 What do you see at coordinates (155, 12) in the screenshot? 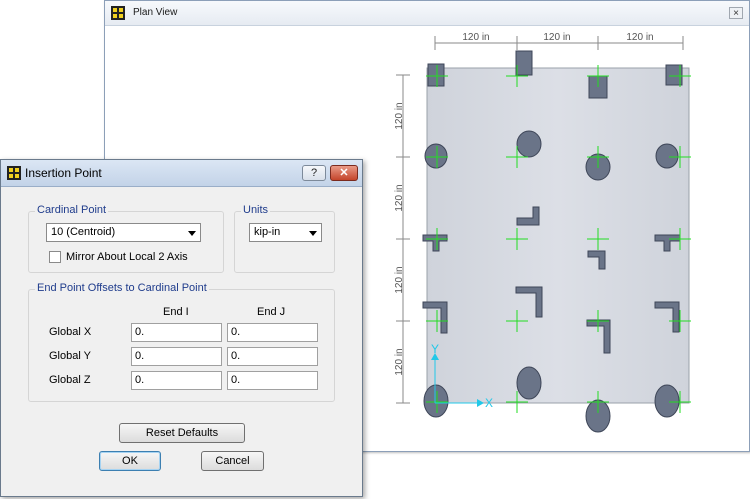
I see `plan-view-title: Plan View` at bounding box center [155, 12].